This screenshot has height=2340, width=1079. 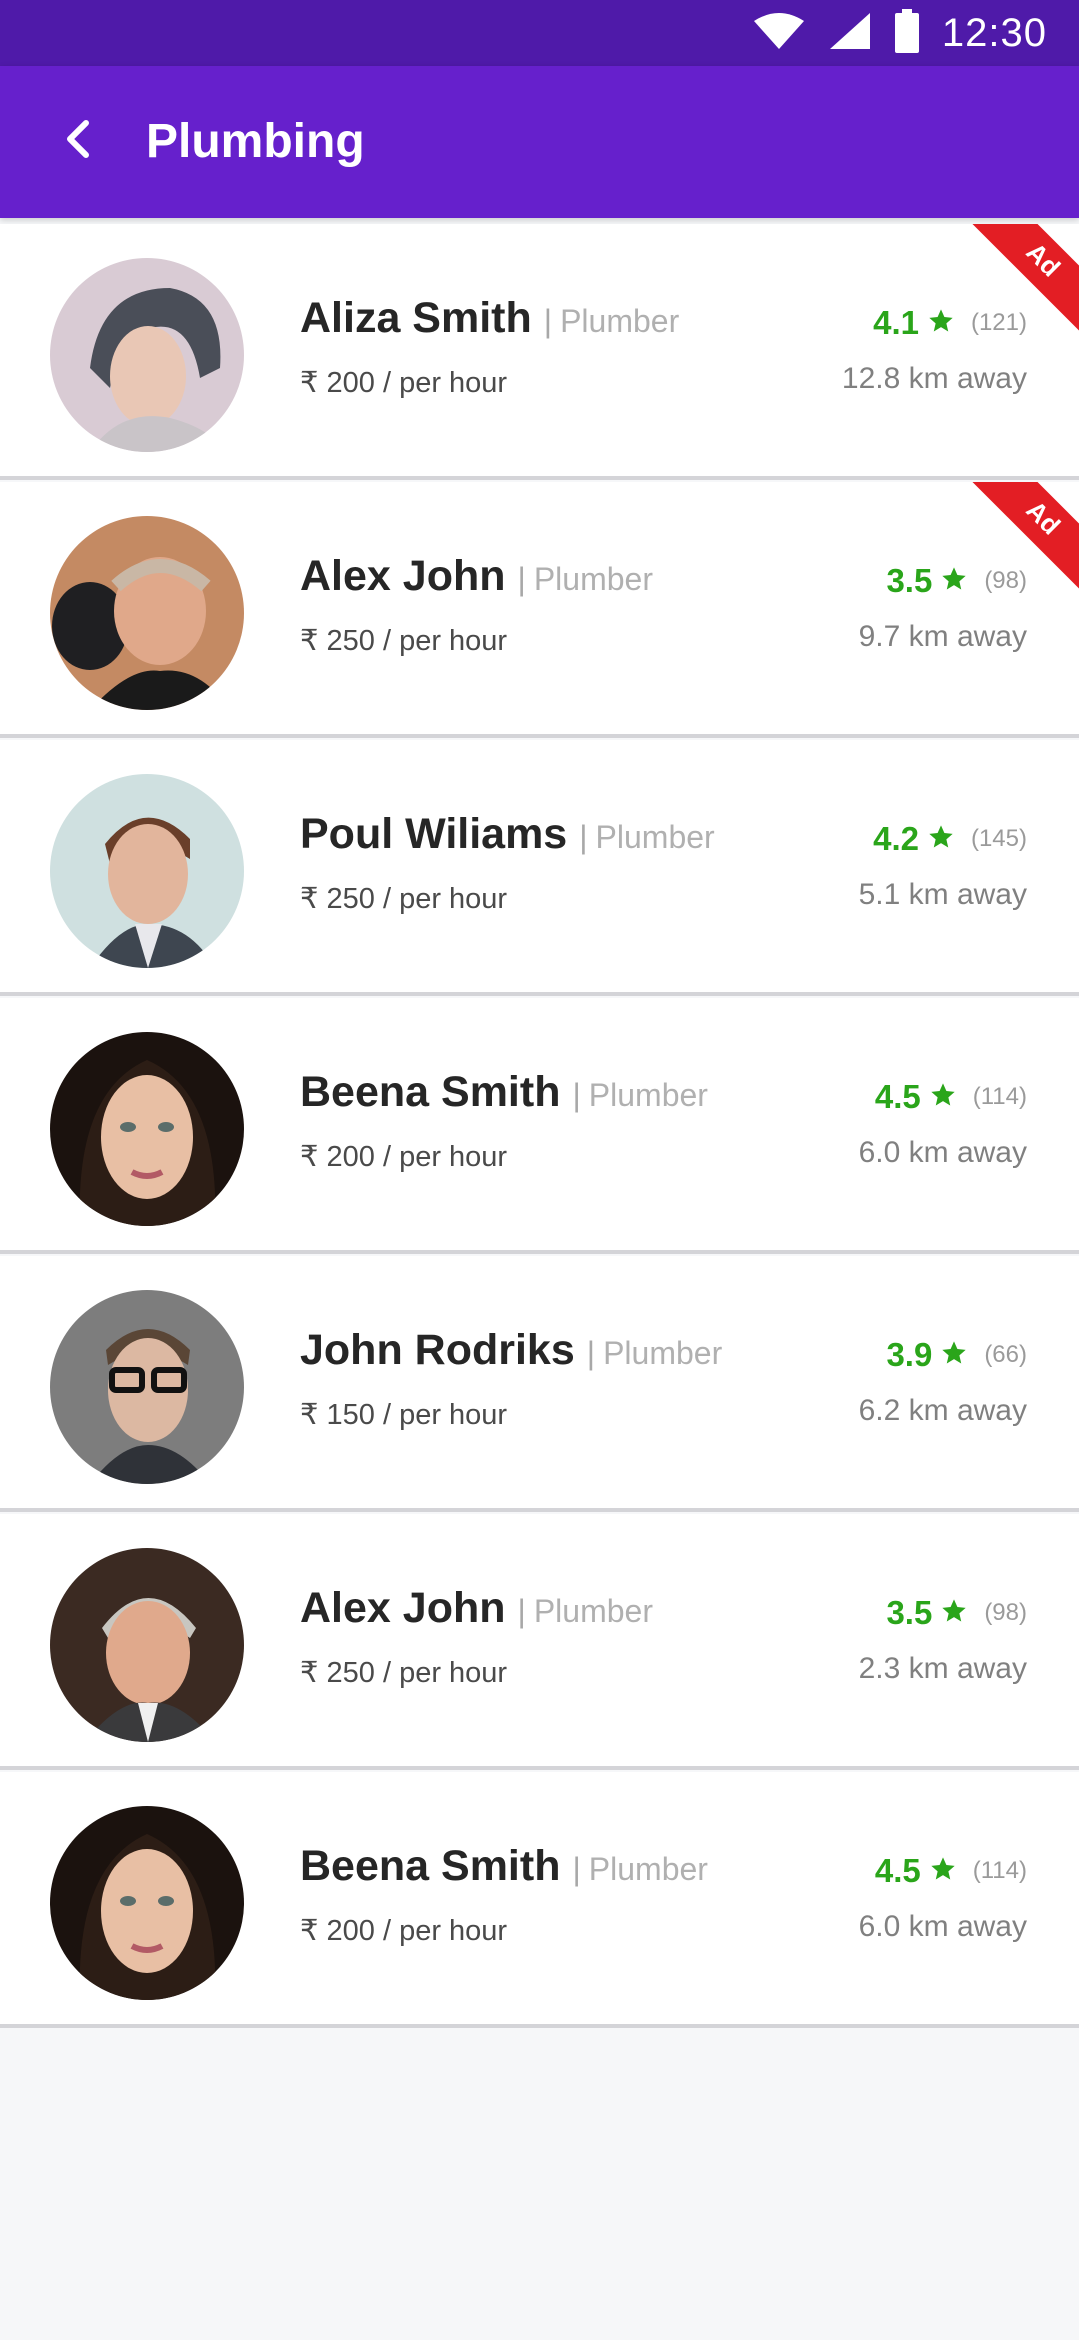 I want to click on provider-info: John Rodriks | Plumber ₹ 150 / per hour, so click(x=511, y=1379).